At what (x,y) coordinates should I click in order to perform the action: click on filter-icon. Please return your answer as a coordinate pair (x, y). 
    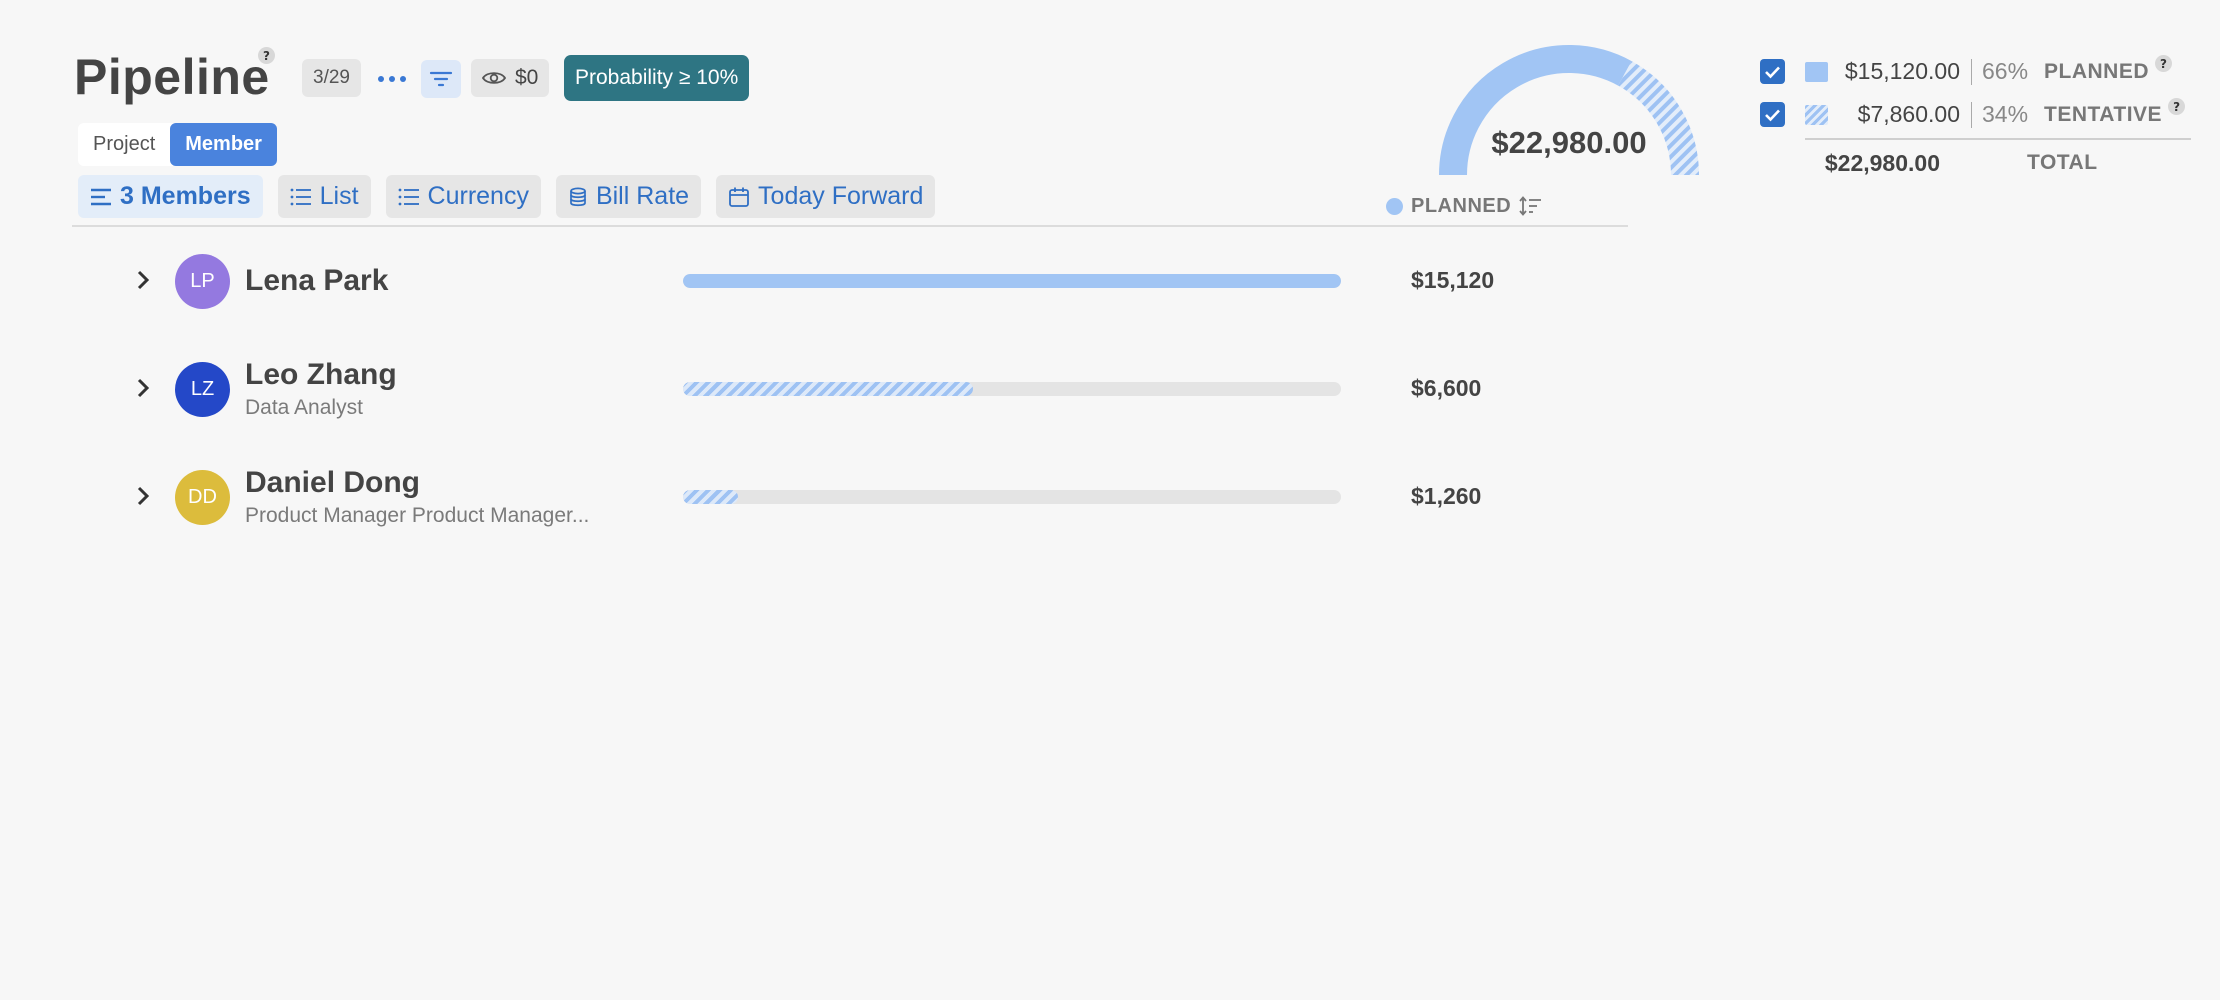
    Looking at the image, I should click on (441, 79).